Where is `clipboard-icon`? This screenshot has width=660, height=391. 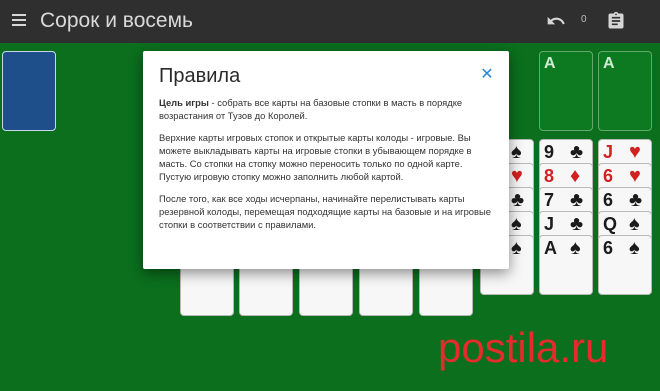 clipboard-icon is located at coordinates (616, 21).